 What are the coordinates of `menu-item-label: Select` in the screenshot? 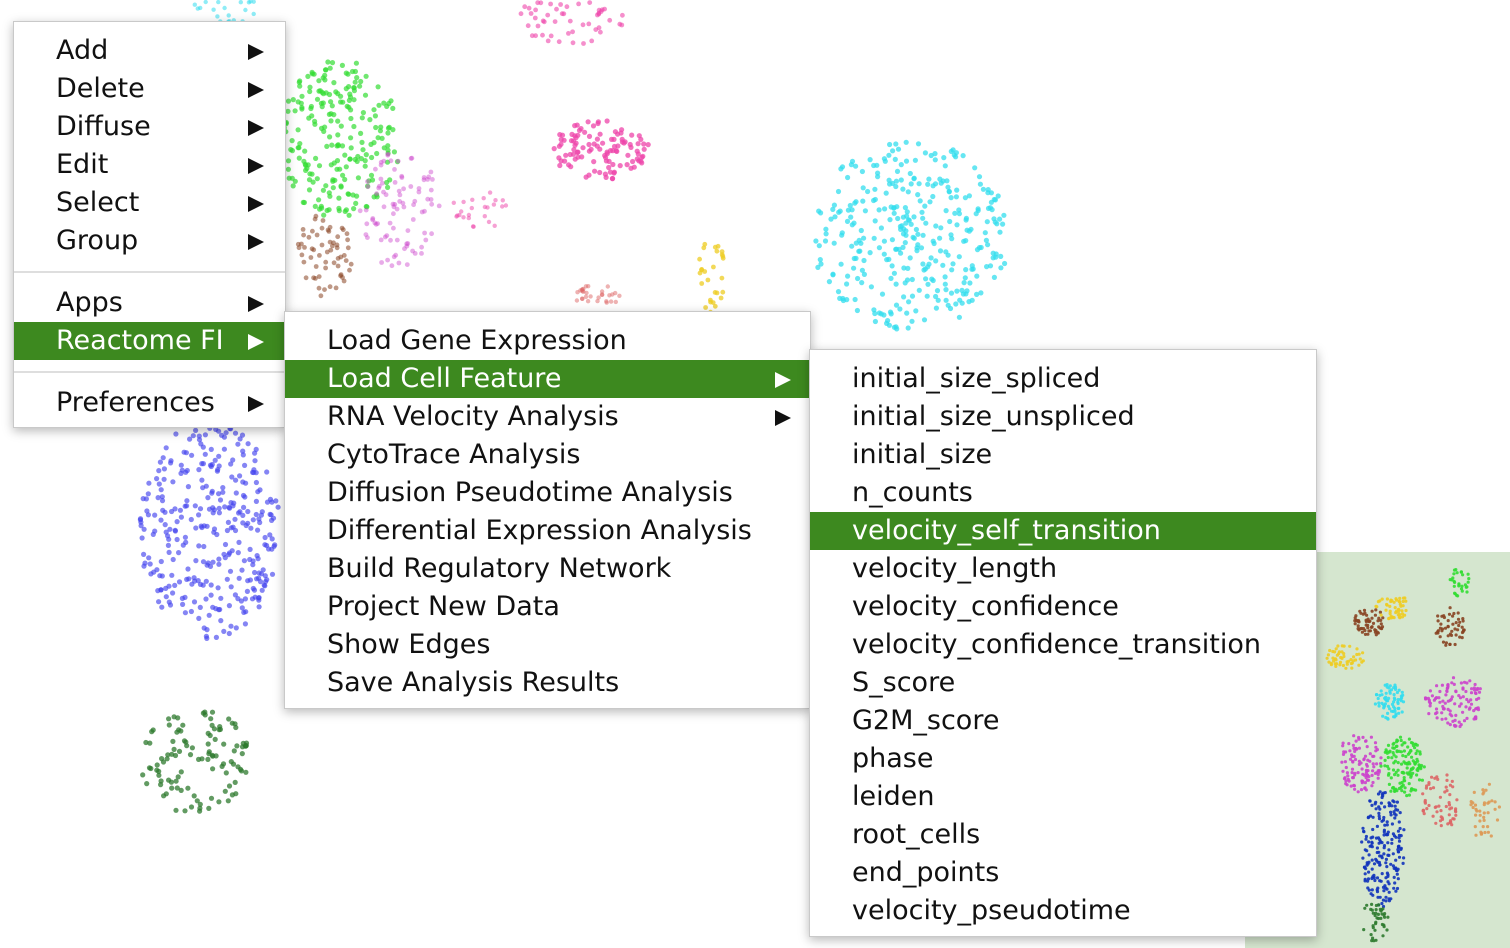 It's located at (98, 202).